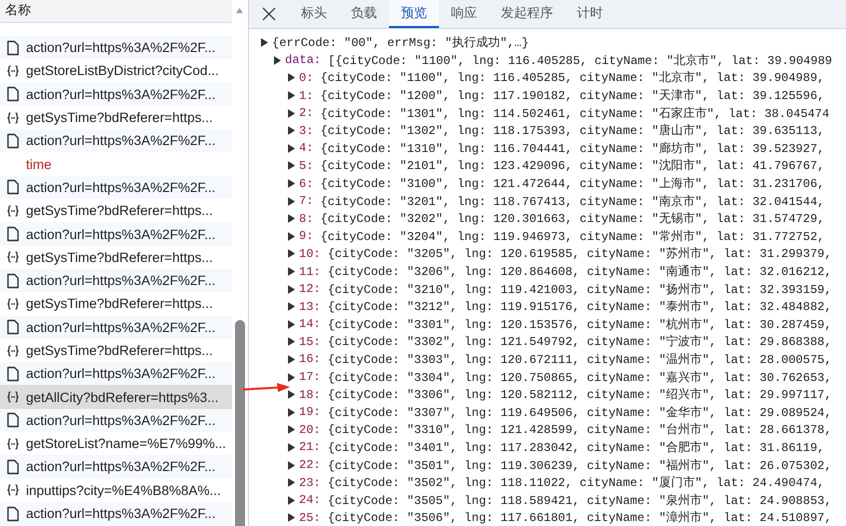 This screenshot has width=846, height=526. What do you see at coordinates (414, 14) in the screenshot?
I see `tab: 预览` at bounding box center [414, 14].